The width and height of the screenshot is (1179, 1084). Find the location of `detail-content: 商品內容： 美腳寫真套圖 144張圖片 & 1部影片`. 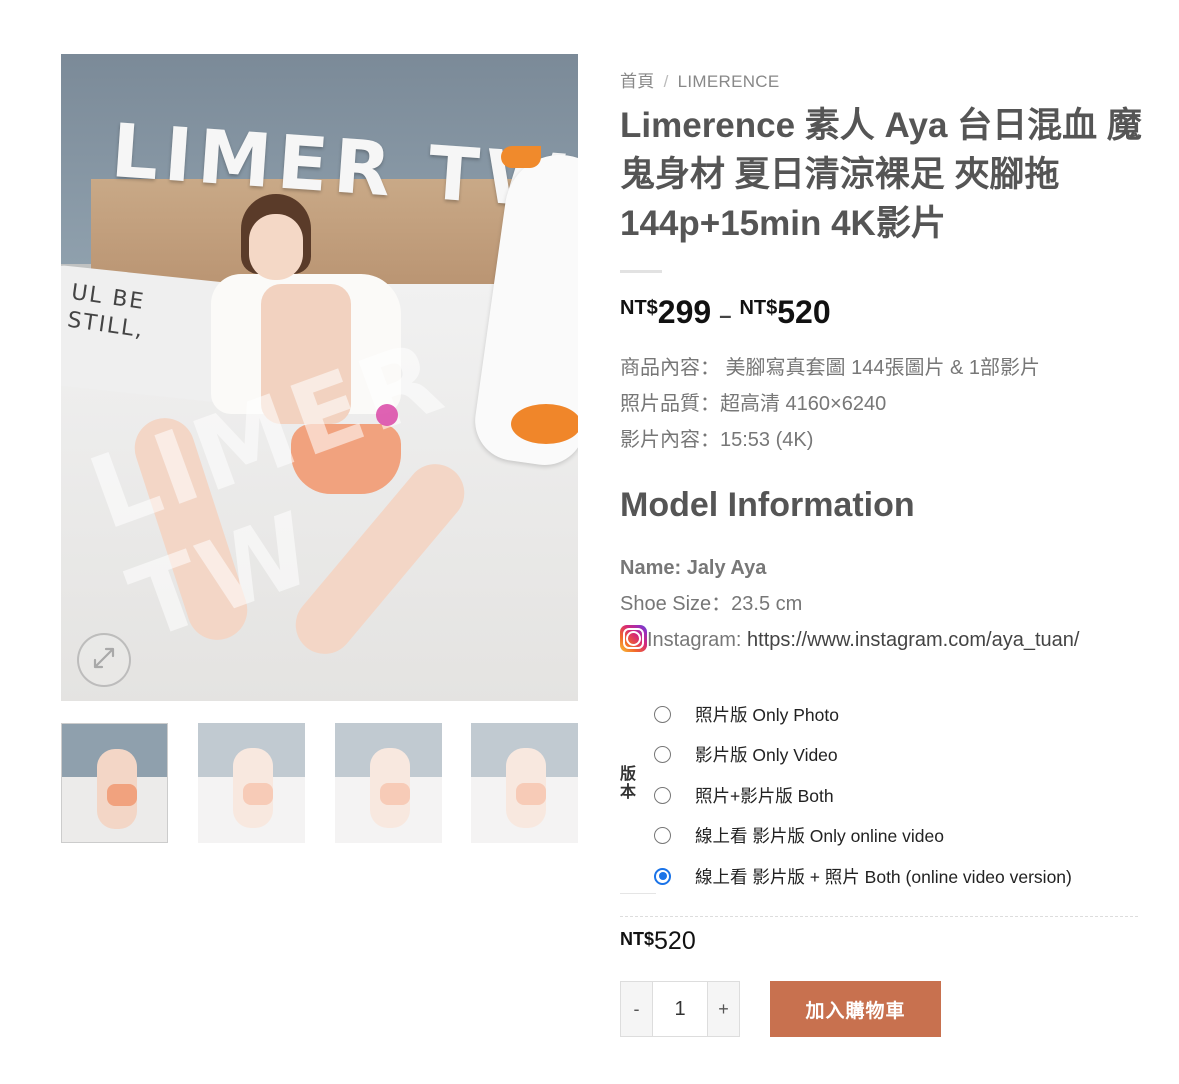

detail-content: 商品內容： 美腳寫真套圖 144張圖片 & 1部影片 is located at coordinates (830, 368).